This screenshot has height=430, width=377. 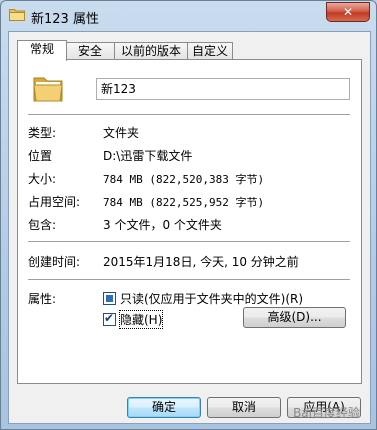 I want to click on title-bar: 新123 属性 ✕, so click(x=188, y=16).